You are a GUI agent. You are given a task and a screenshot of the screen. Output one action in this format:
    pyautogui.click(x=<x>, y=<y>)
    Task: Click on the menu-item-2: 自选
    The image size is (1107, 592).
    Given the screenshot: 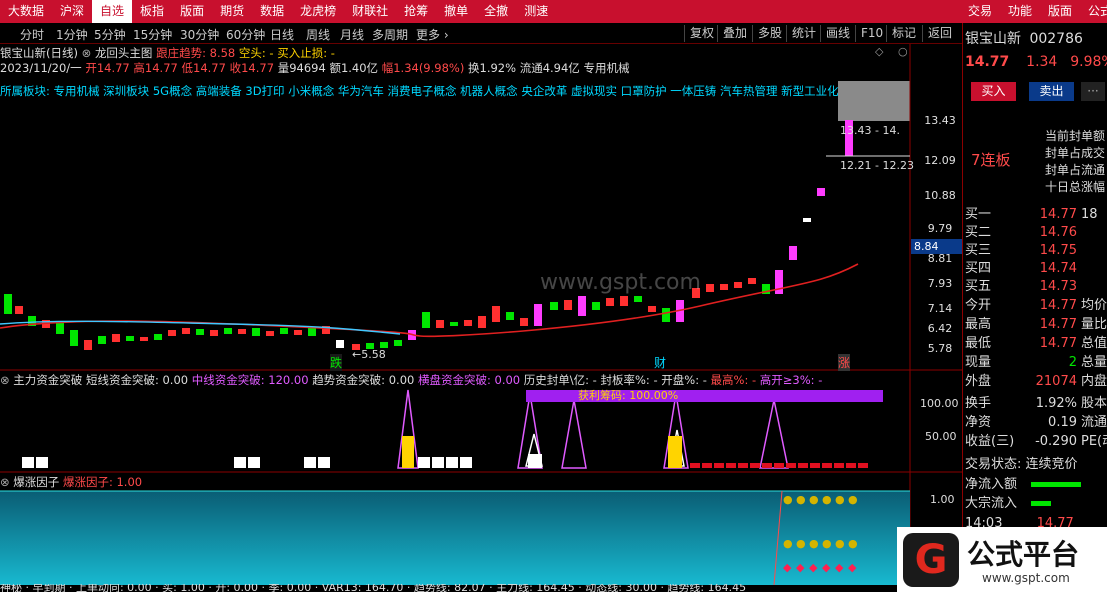 What is the action you would take?
    pyautogui.click(x=112, y=11)
    